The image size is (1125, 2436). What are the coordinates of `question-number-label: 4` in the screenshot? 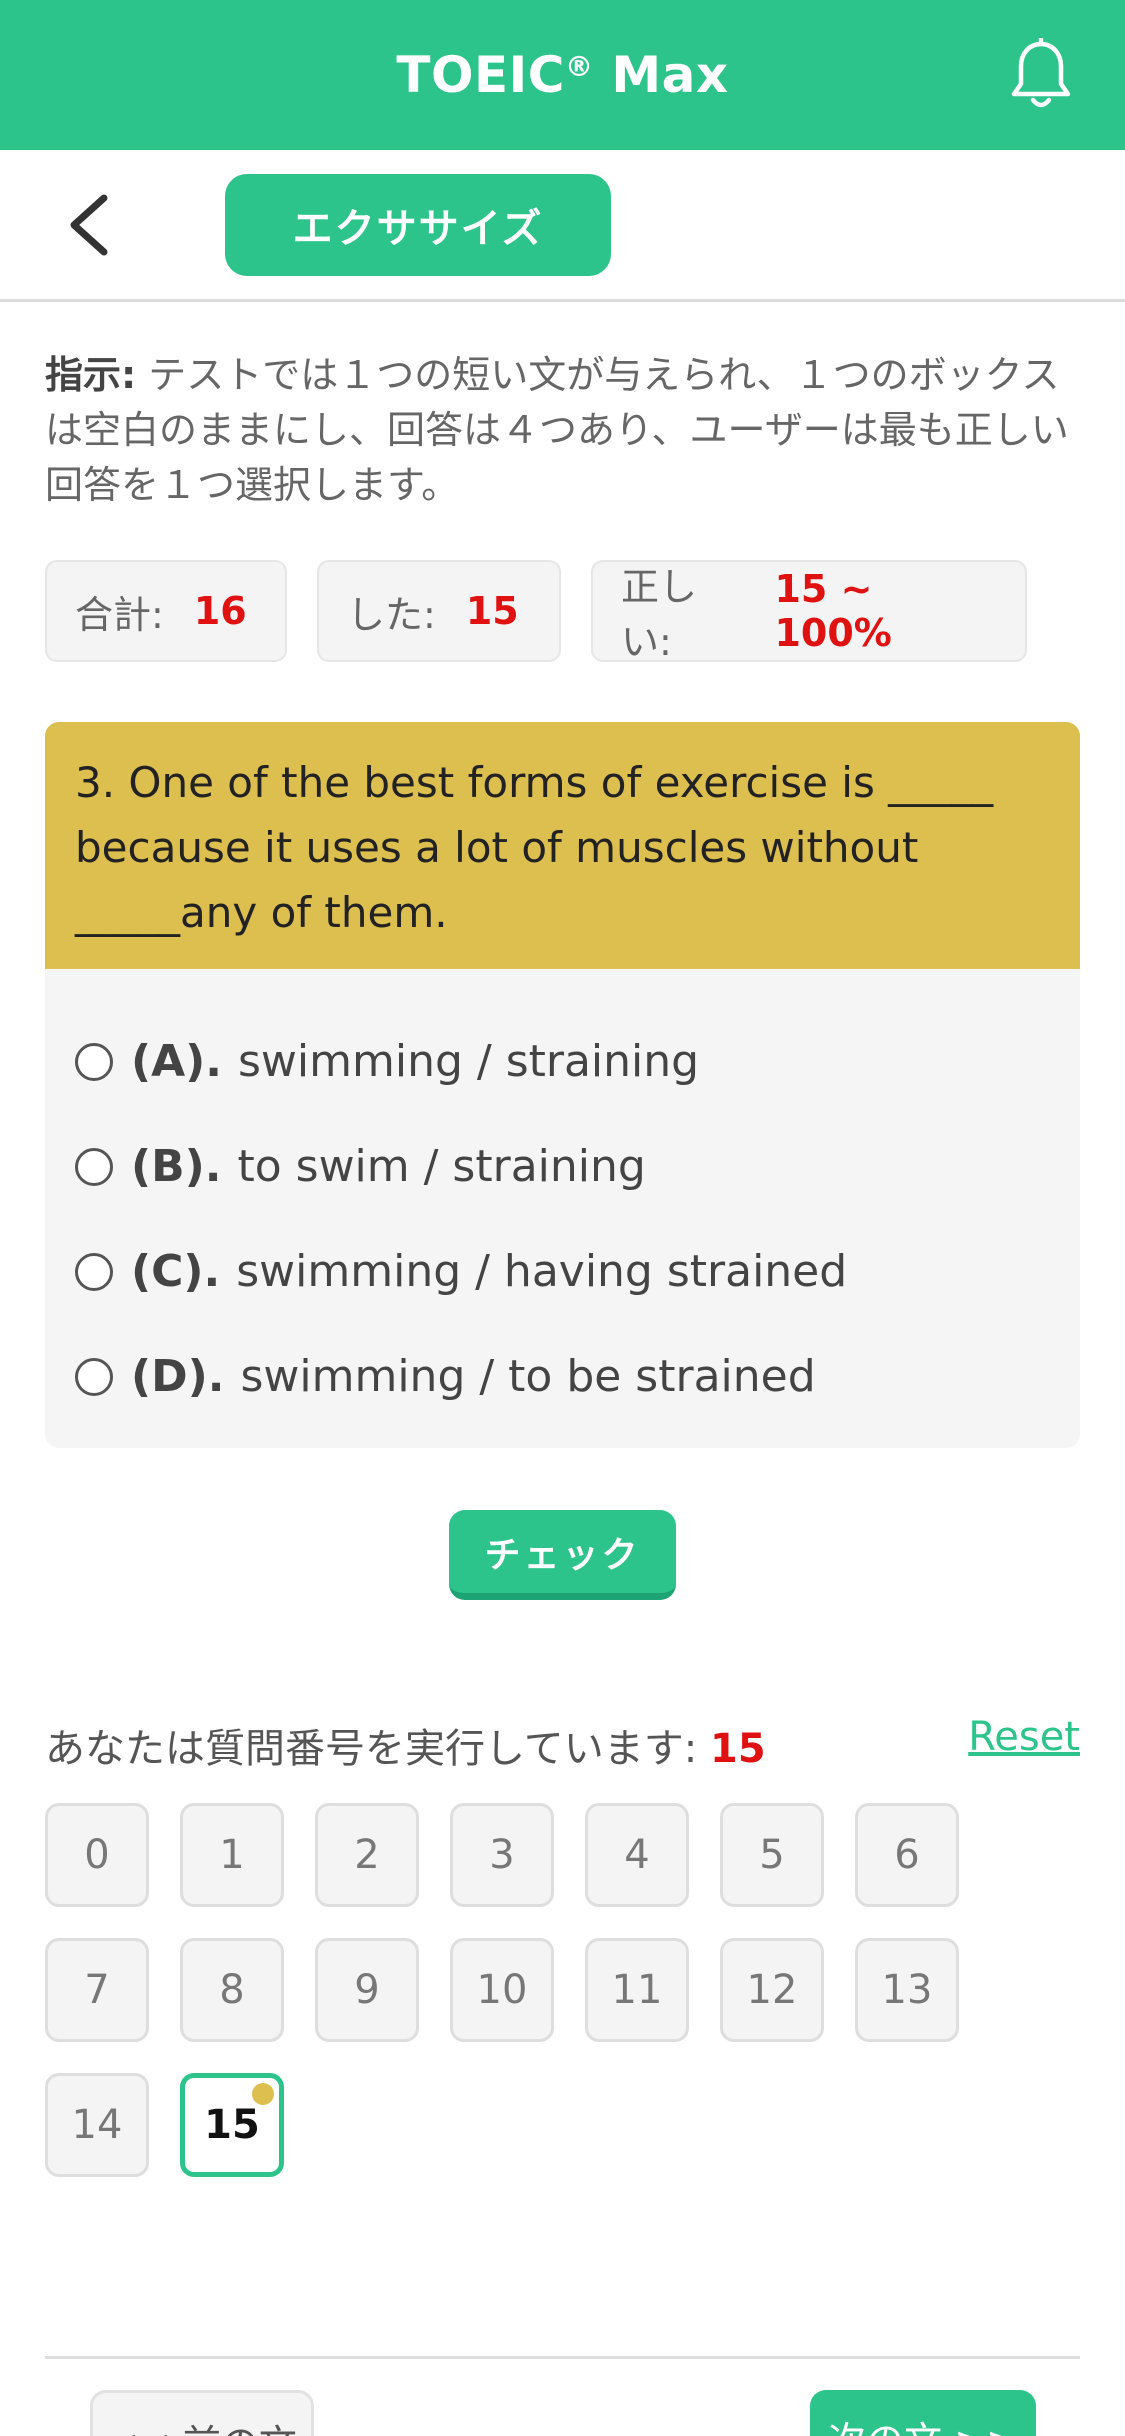 It's located at (637, 1855).